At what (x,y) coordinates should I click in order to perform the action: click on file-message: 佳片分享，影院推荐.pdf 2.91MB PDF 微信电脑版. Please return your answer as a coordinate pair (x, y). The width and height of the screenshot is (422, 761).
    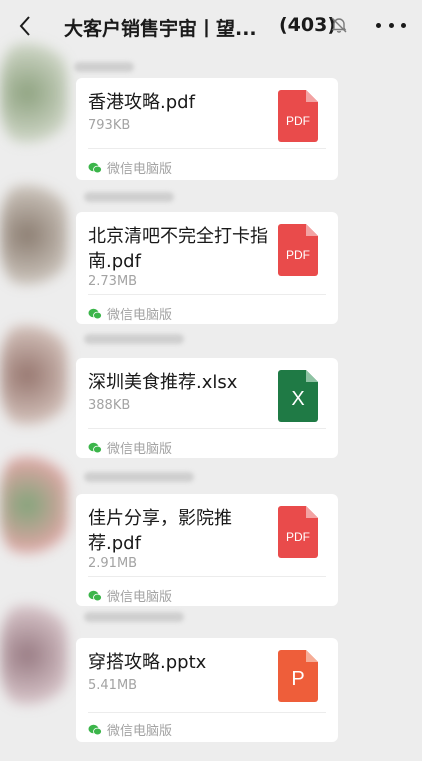
    Looking at the image, I should click on (207, 550).